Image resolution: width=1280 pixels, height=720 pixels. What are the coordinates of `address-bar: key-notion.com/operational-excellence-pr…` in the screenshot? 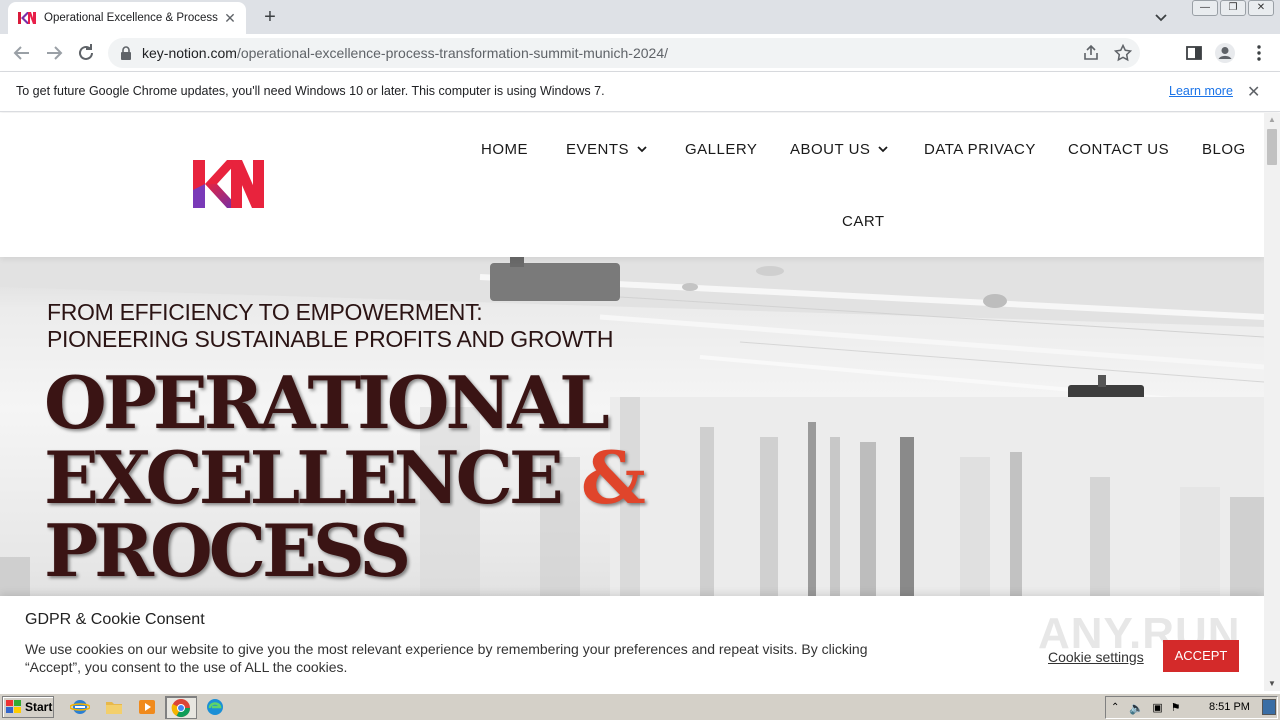 It's located at (624, 53).